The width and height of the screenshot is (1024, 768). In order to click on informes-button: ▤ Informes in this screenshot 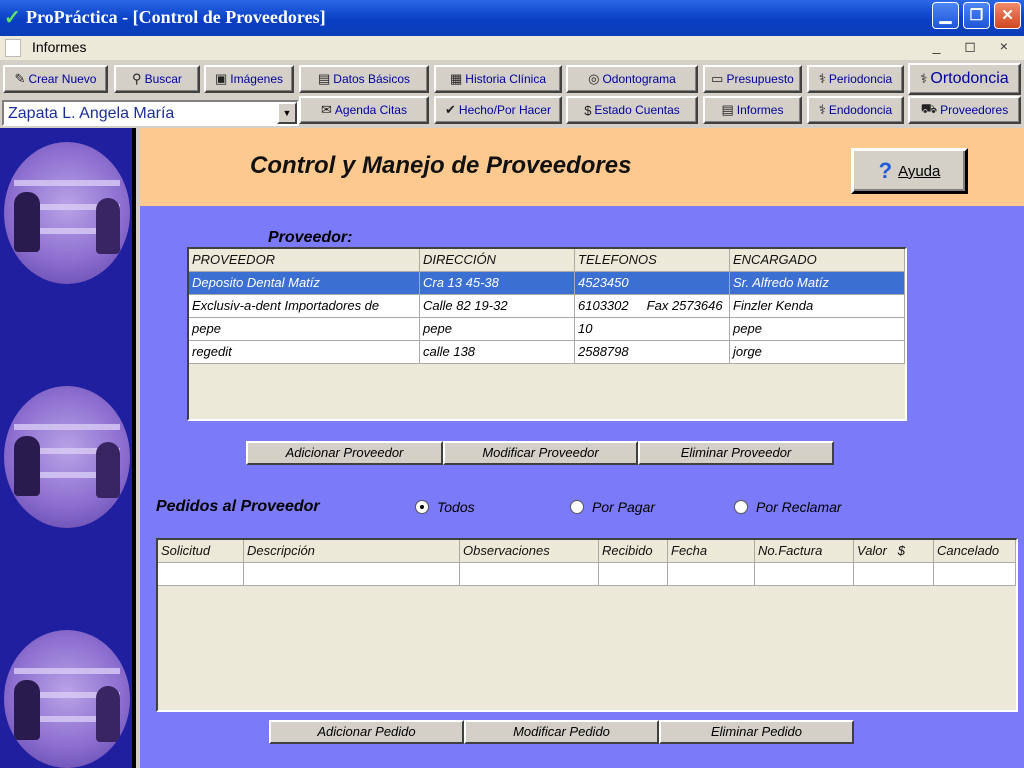, I will do `click(752, 110)`.